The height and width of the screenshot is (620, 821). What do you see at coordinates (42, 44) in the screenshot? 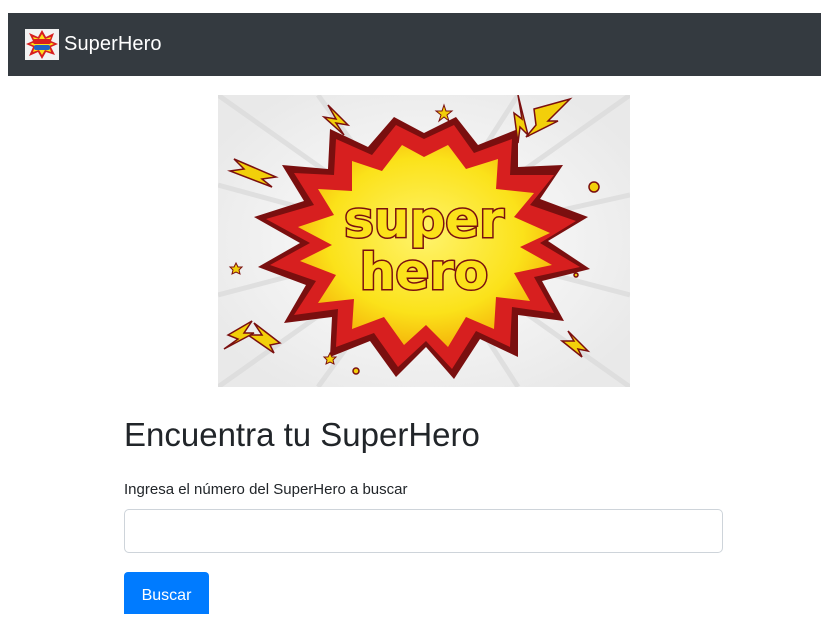
I see `superhero-logo-icon` at bounding box center [42, 44].